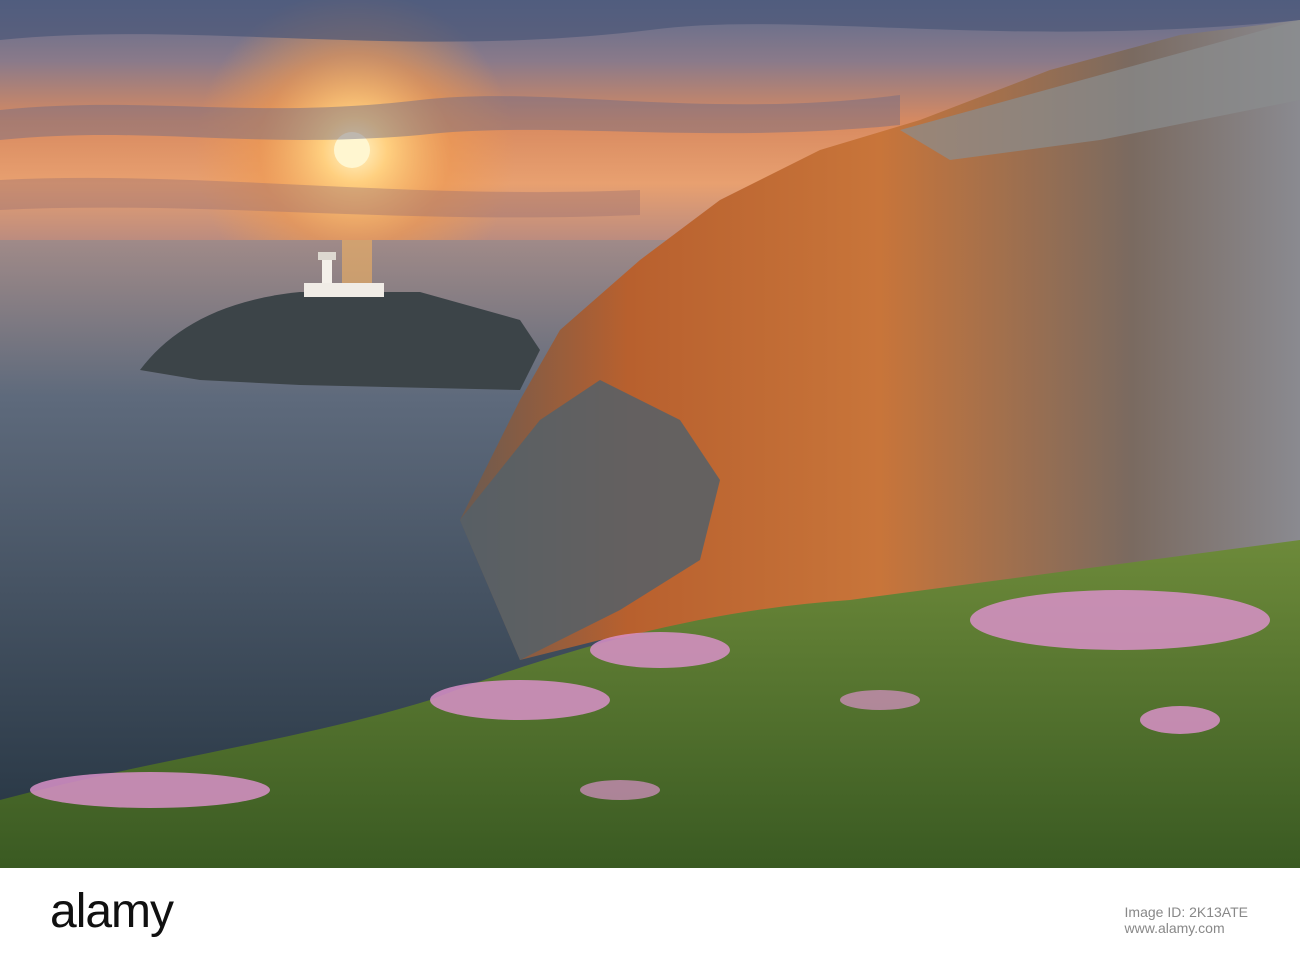 The image size is (1300, 956). Describe the element at coordinates (1155, 912) in the screenshot. I see `image-id-label: Image ID:` at that location.